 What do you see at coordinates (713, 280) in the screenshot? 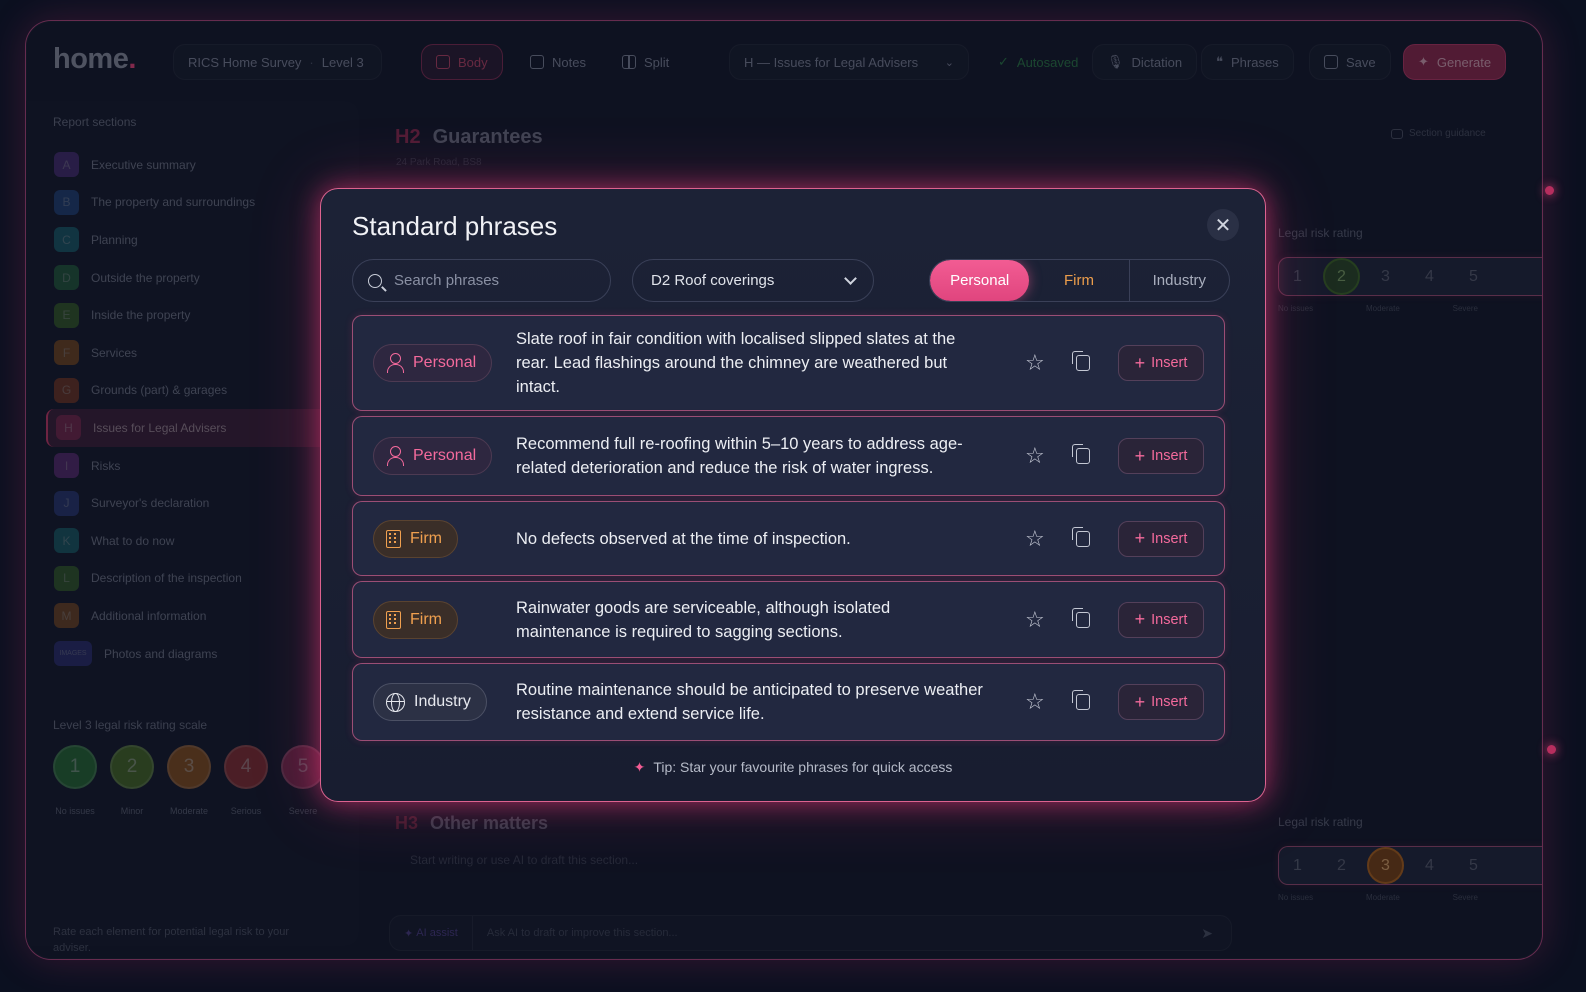
I see `category-value: D2 Roof coverings` at bounding box center [713, 280].